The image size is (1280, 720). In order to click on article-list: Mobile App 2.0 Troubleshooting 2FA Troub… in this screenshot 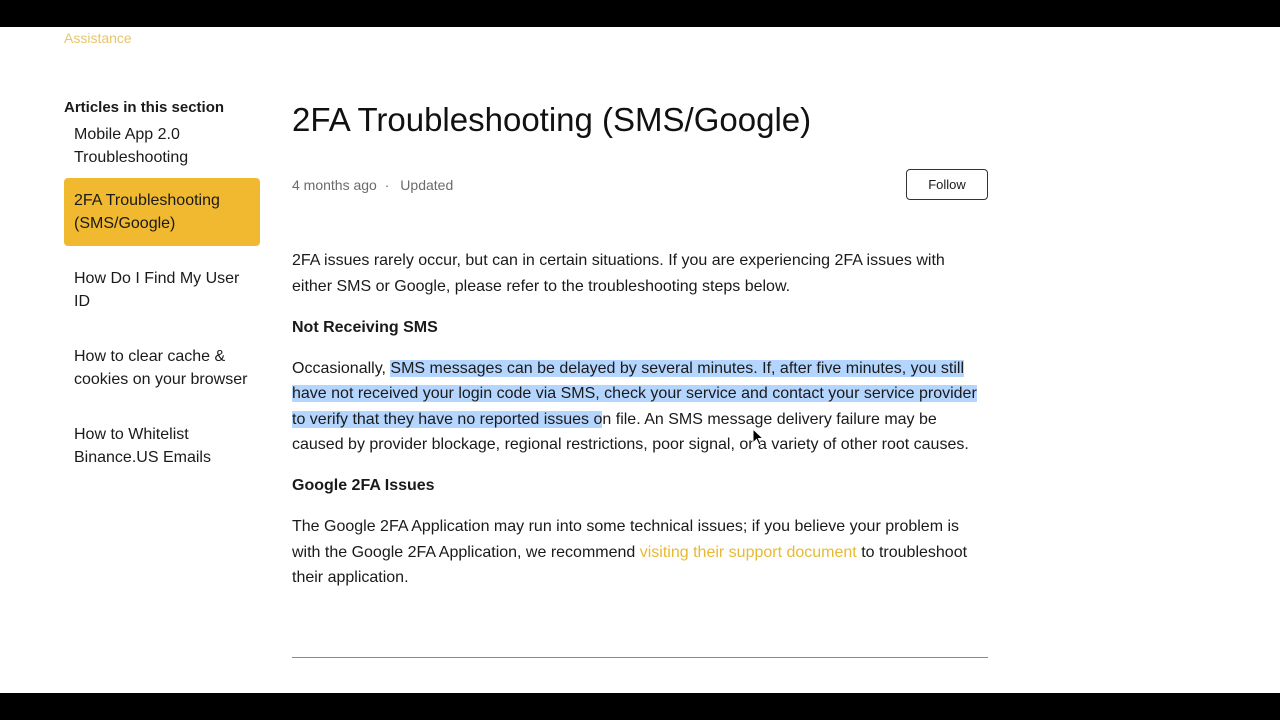, I will do `click(162, 296)`.